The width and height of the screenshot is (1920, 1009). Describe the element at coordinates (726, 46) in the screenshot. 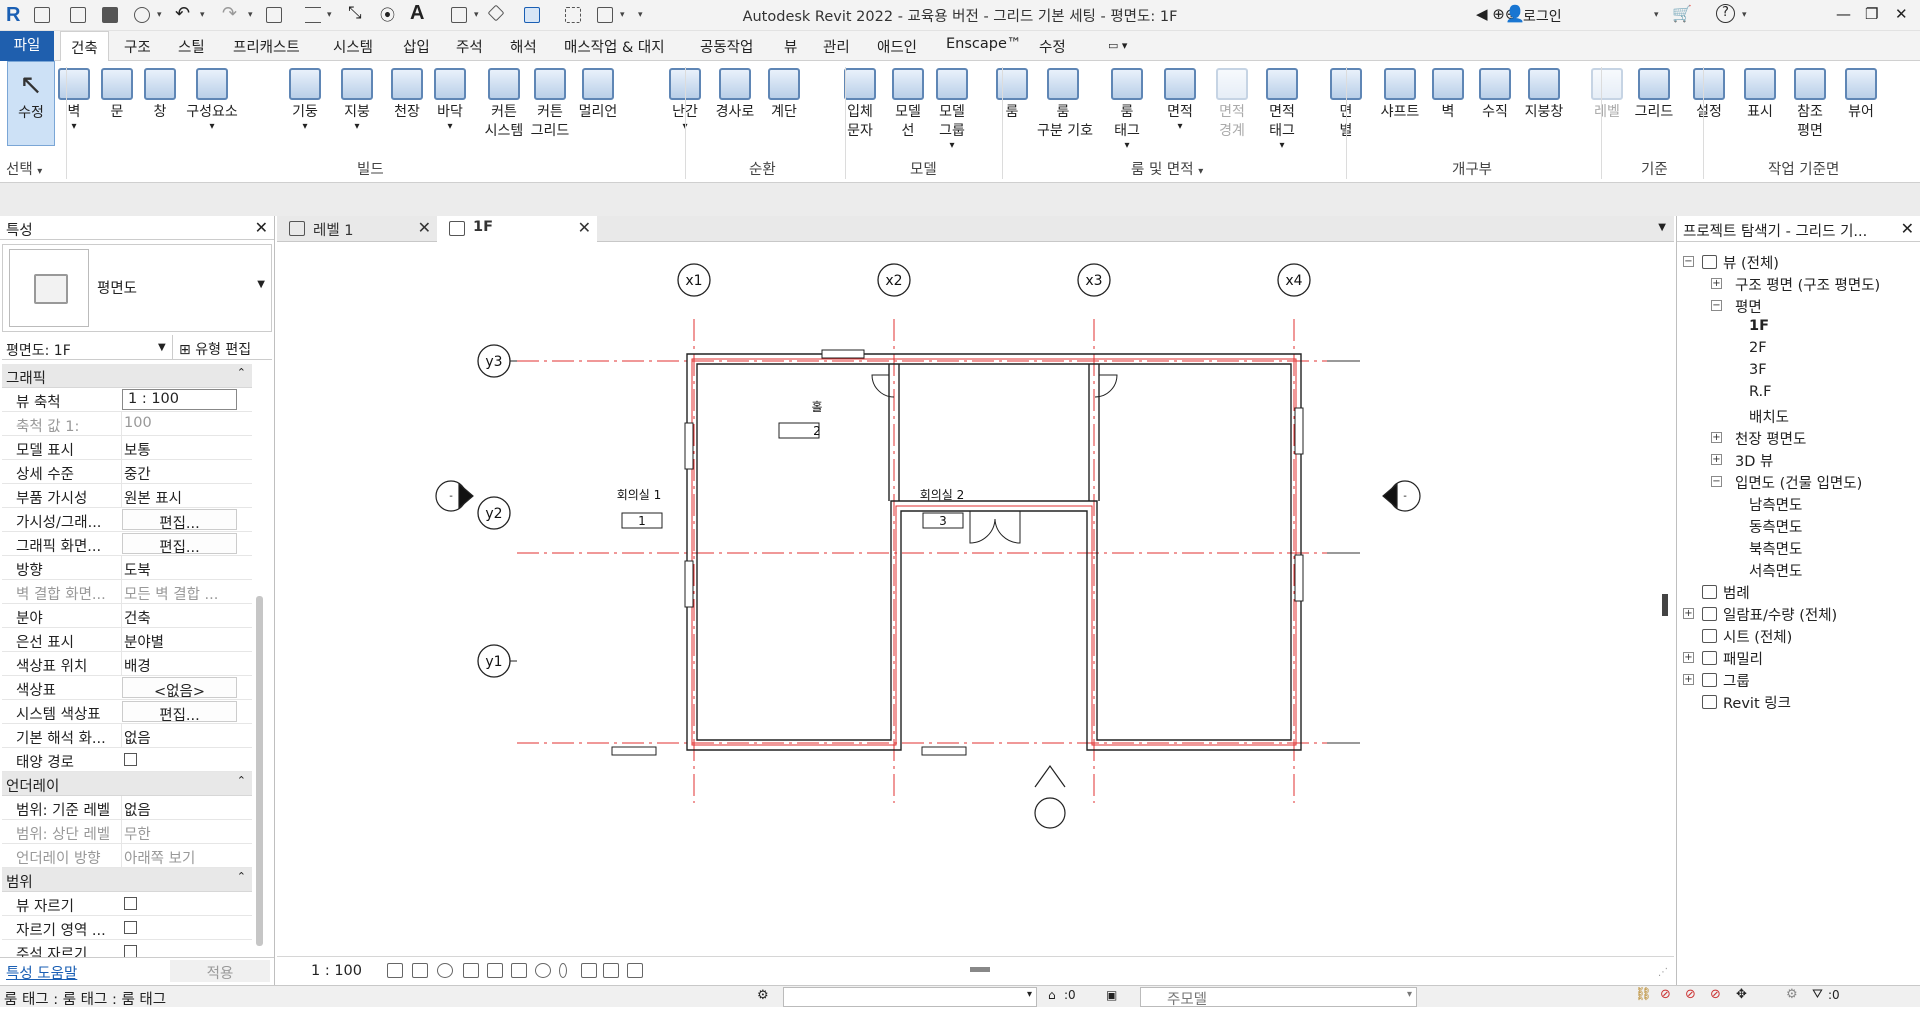

I see `tab-collaborate: 공동작업` at that location.